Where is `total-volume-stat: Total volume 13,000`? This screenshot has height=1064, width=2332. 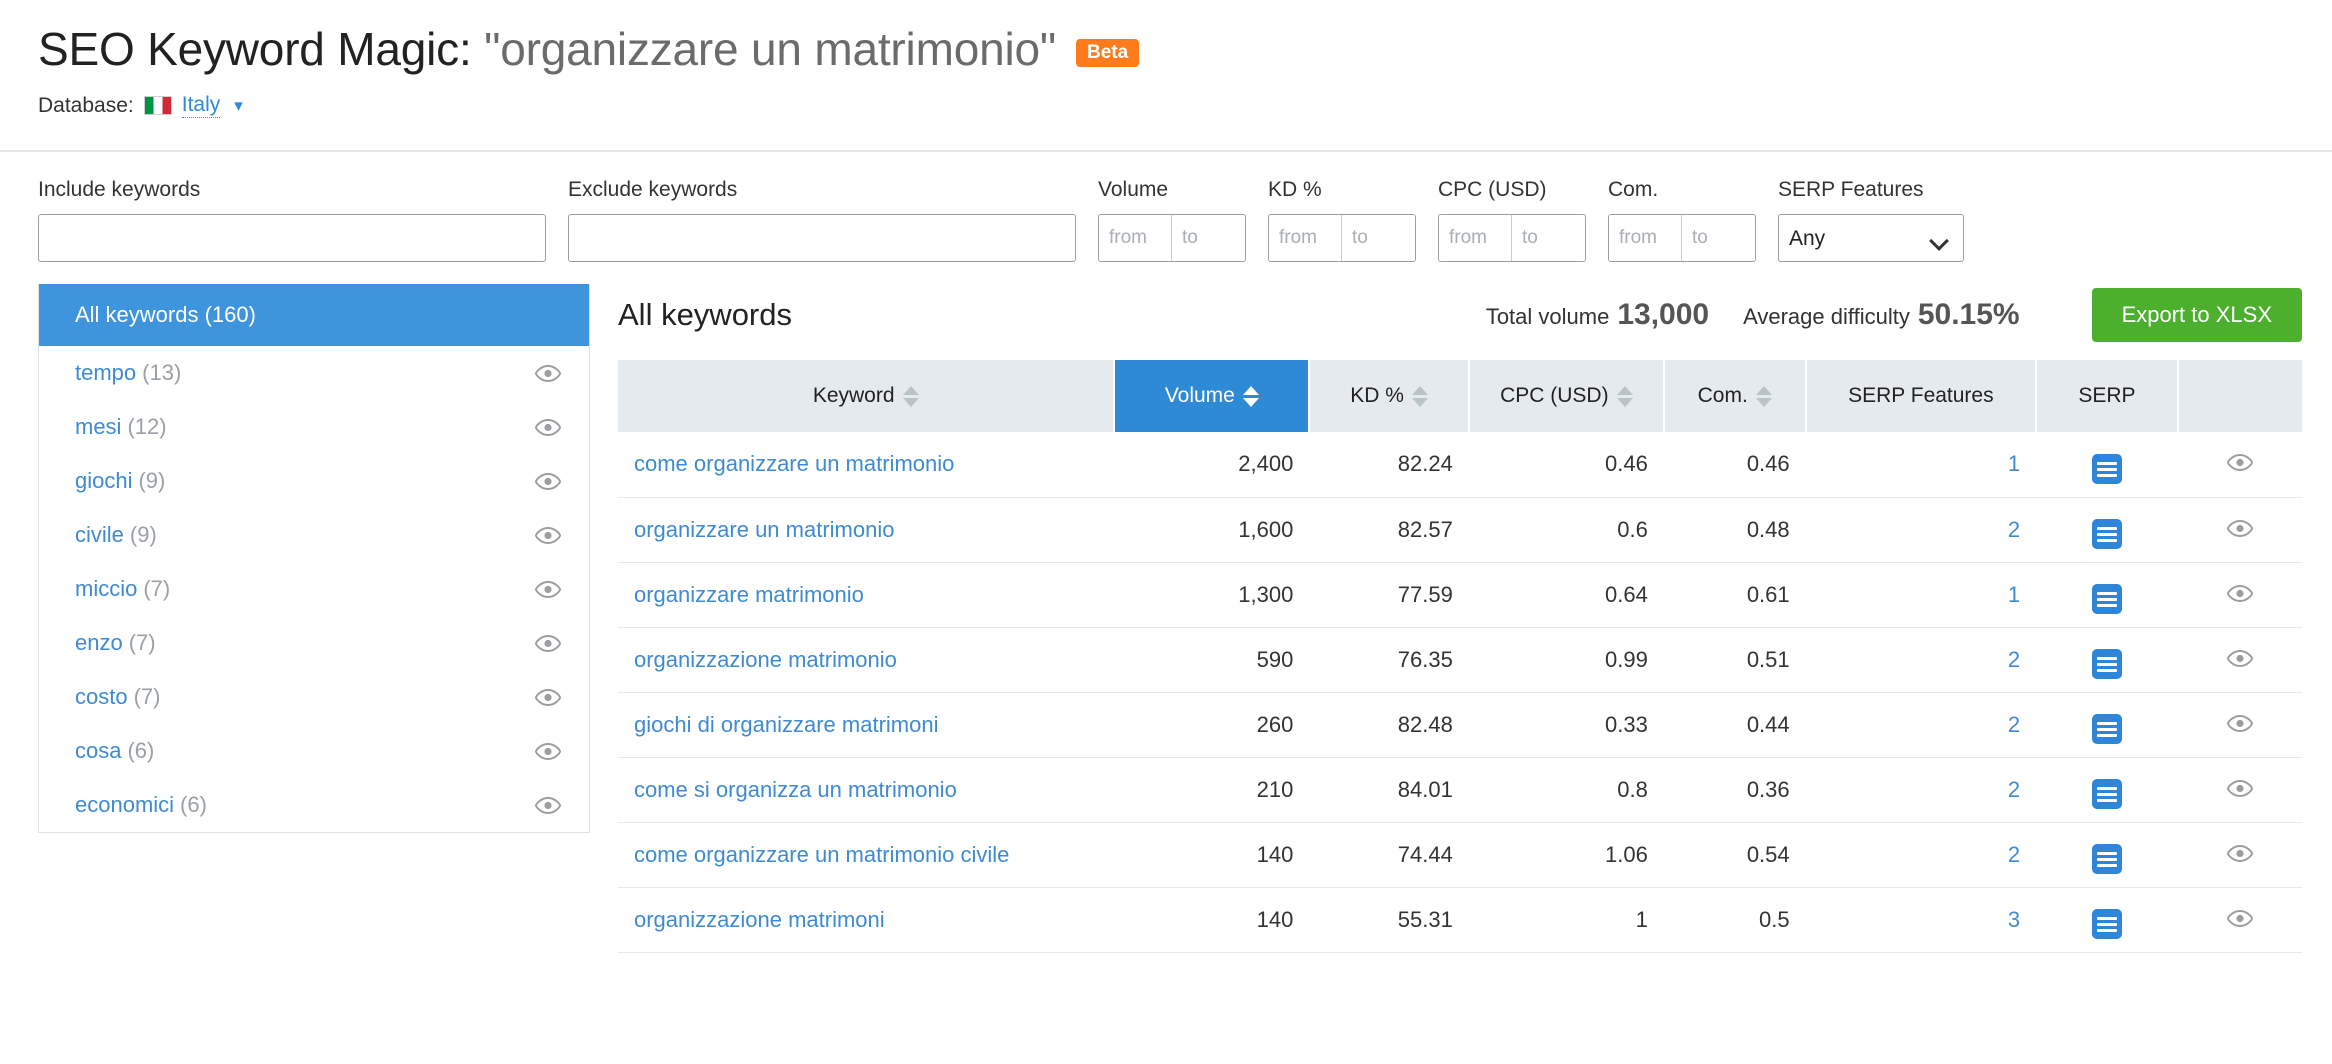 total-volume-stat: Total volume 13,000 is located at coordinates (1597, 315).